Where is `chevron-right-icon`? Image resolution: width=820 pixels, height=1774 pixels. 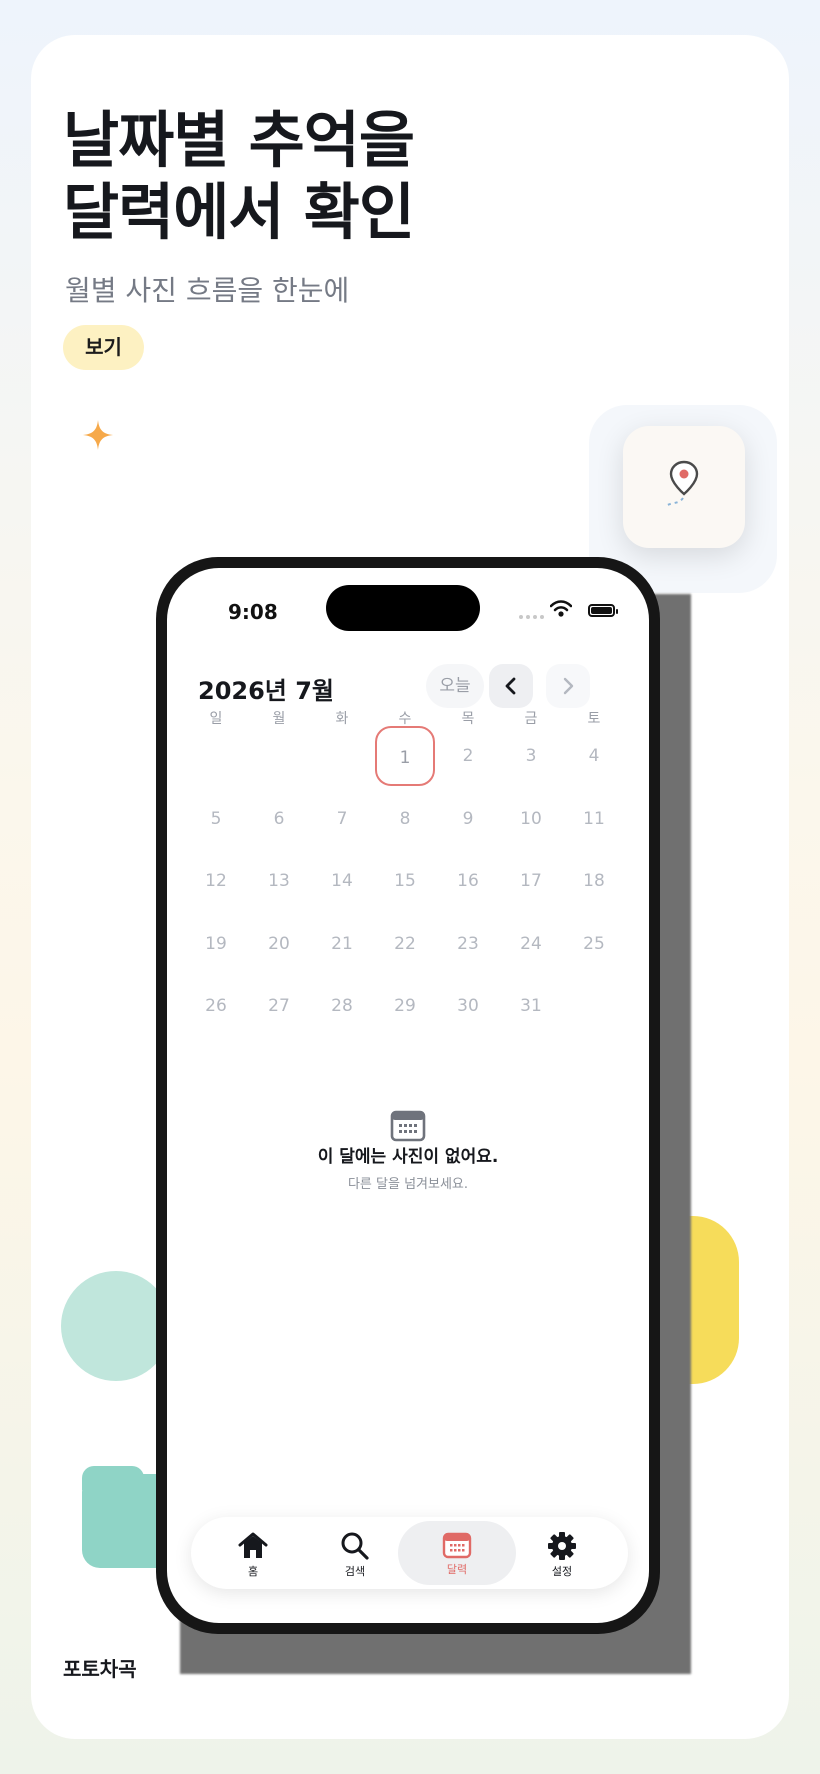
chevron-right-icon is located at coordinates (568, 686).